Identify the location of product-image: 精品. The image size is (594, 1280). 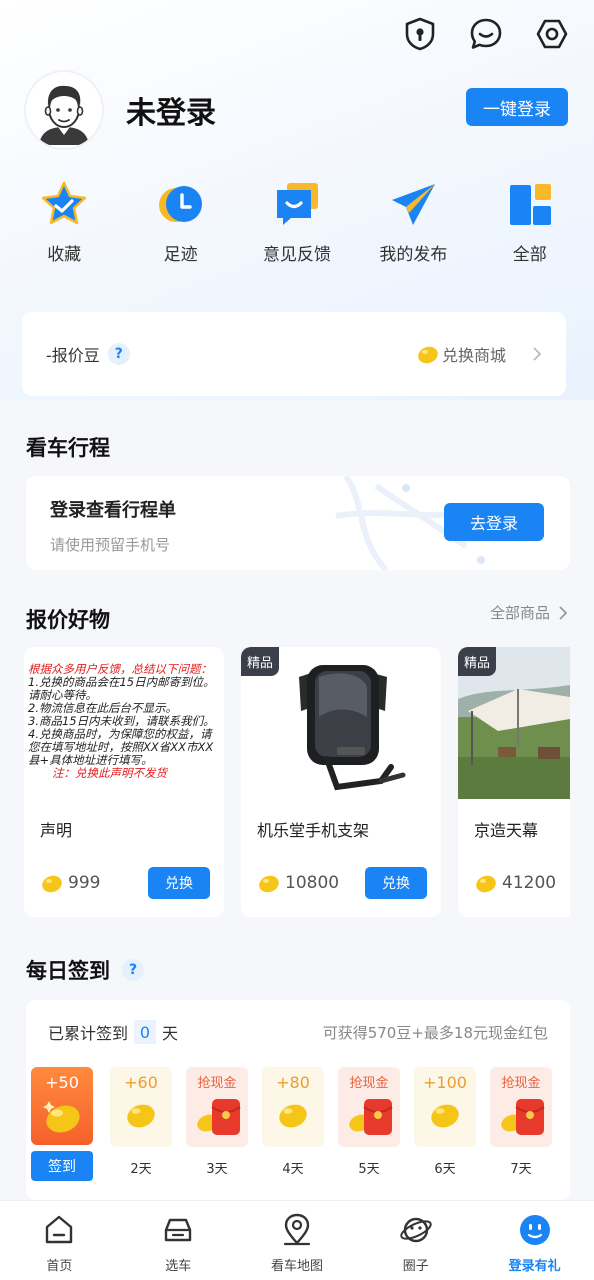
(341, 723).